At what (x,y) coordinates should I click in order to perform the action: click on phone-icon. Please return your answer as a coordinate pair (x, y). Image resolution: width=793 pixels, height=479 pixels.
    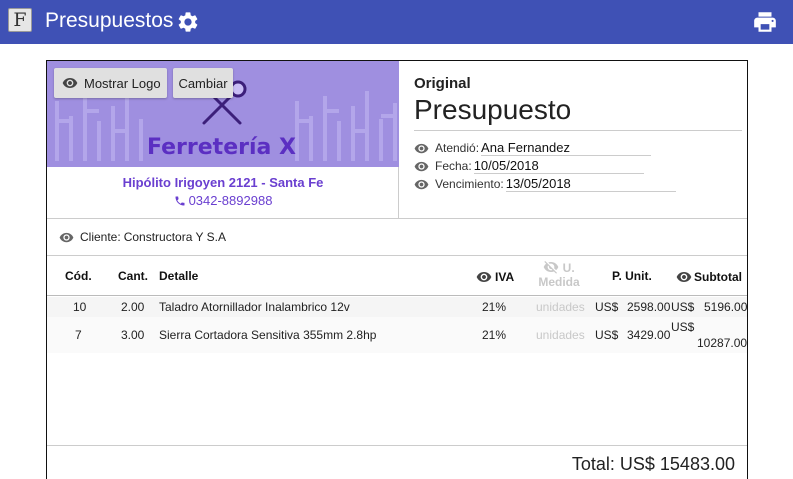
    Looking at the image, I should click on (180, 201).